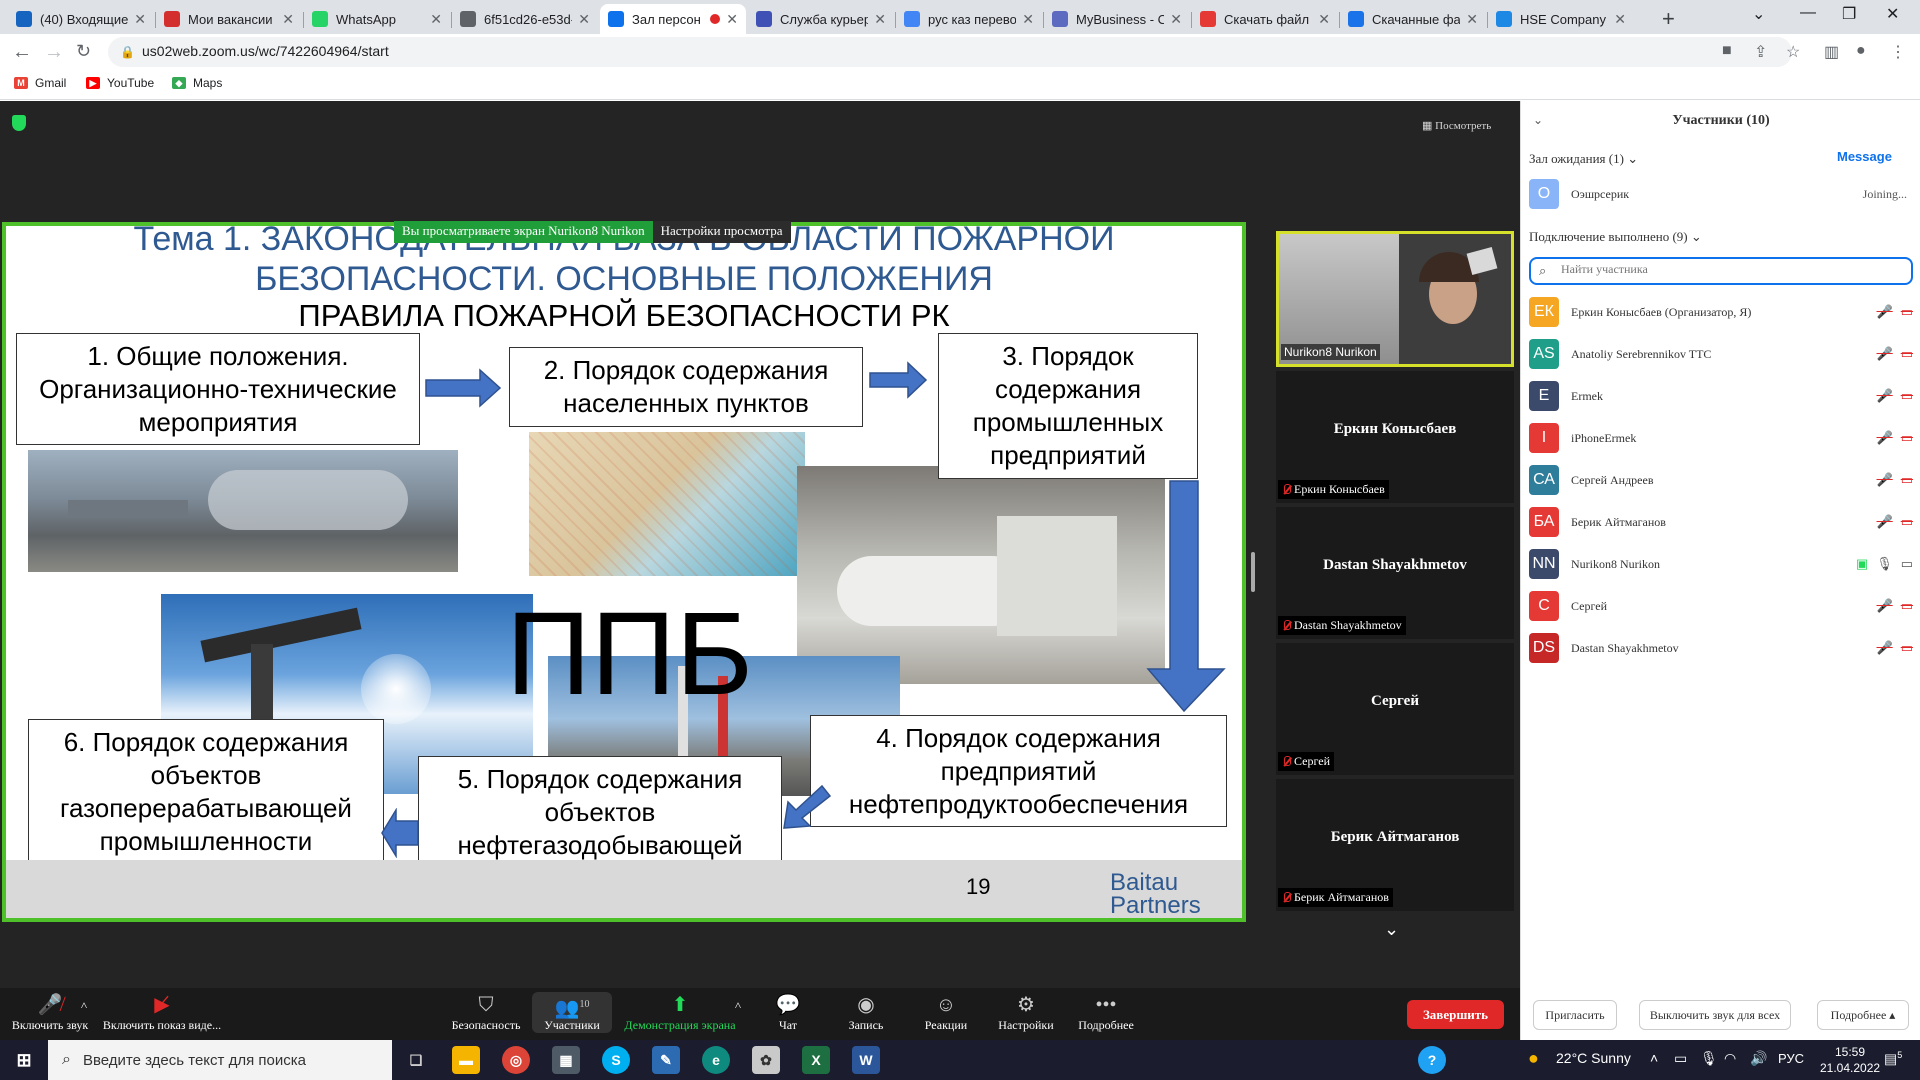 The height and width of the screenshot is (1080, 1920). Describe the element at coordinates (120, 83) in the screenshot. I see `bookmark-youtube: ▶ YouTube` at that location.